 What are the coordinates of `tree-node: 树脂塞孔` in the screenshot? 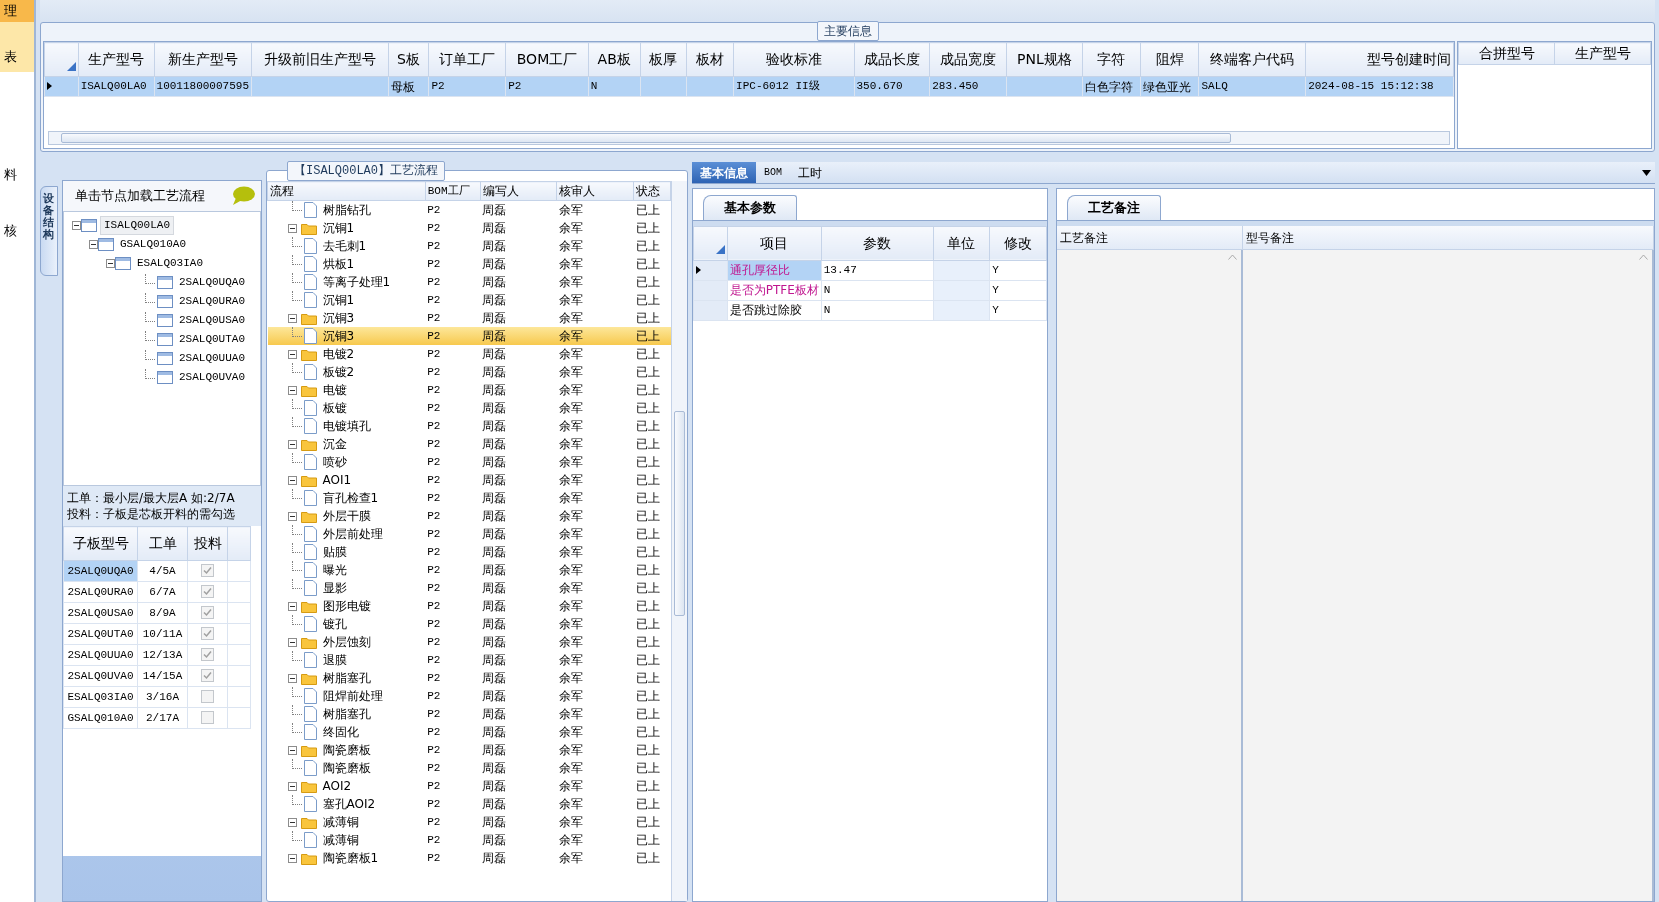 It's located at (346, 678).